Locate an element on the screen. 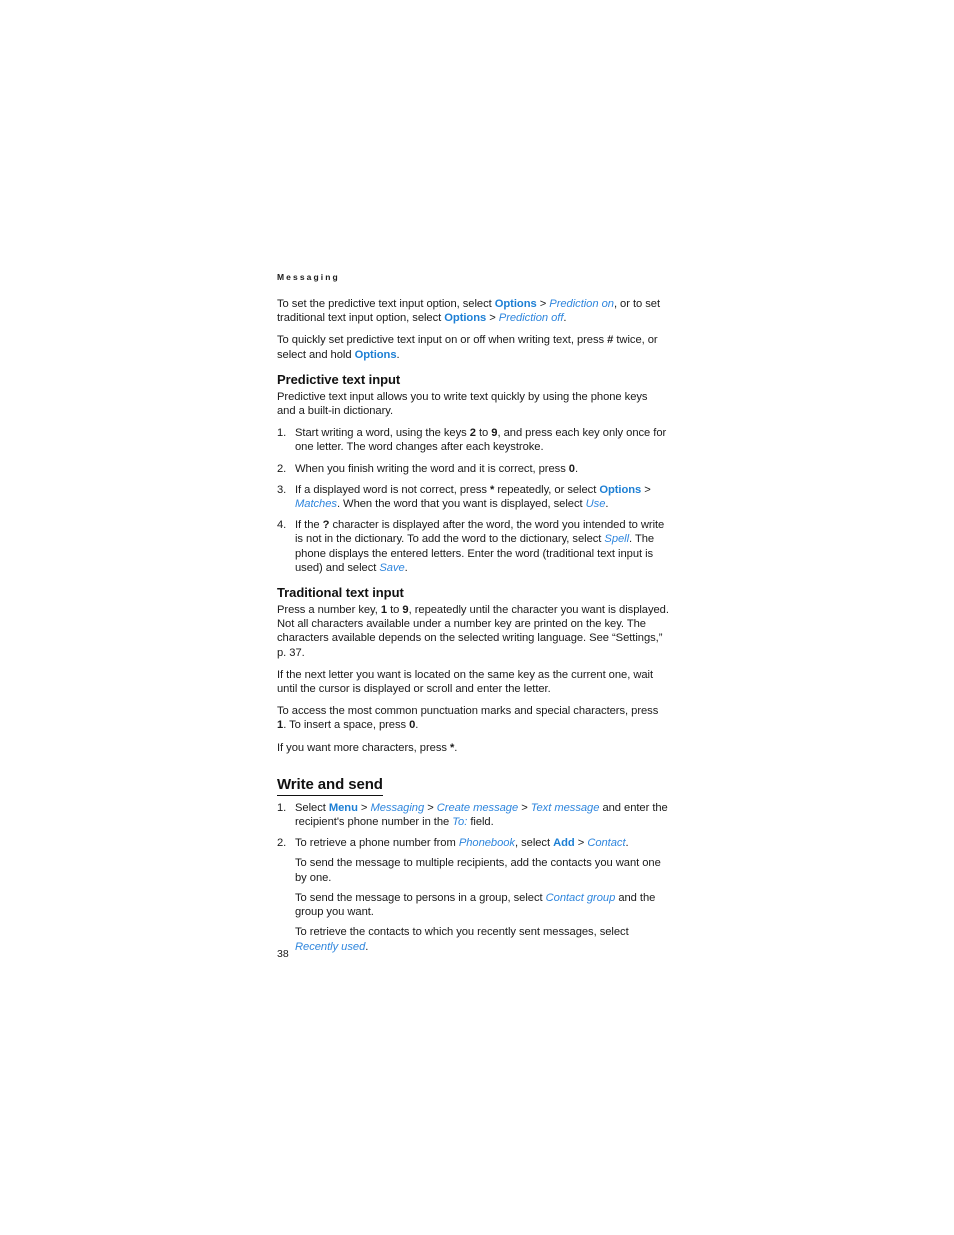 The height and width of the screenshot is (1235, 954). link-options-4: Options is located at coordinates (620, 490).